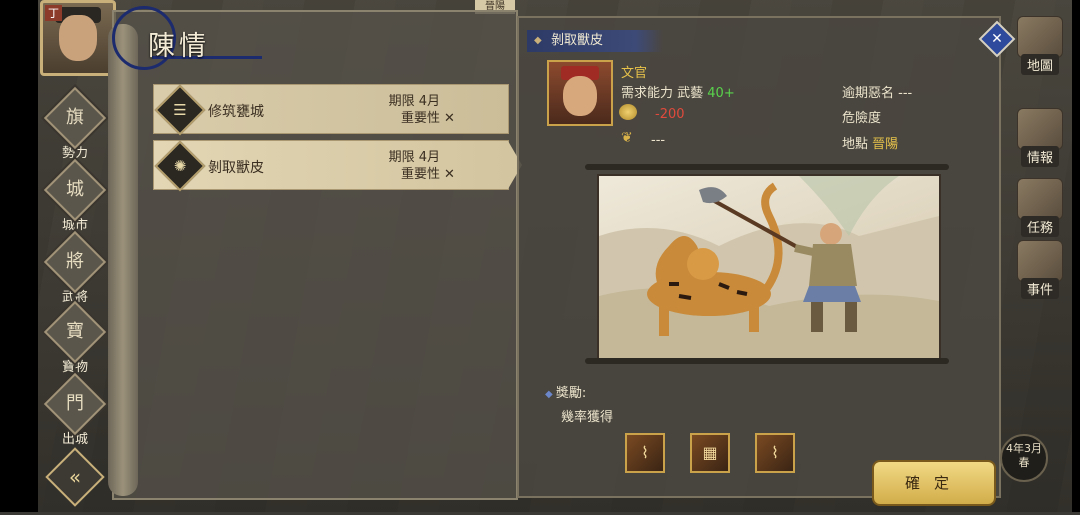 Image resolution: width=1080 pixels, height=515 pixels. Describe the element at coordinates (877, 93) in the screenshot. I see `overdue-penalty: 逾期惡名 ---` at that location.